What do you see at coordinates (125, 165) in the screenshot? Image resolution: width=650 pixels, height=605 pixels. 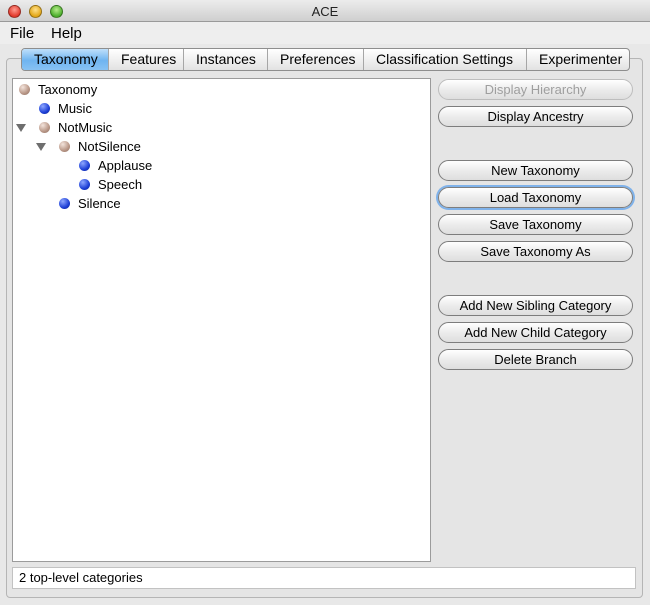 I see `tree-node-label: Applause` at bounding box center [125, 165].